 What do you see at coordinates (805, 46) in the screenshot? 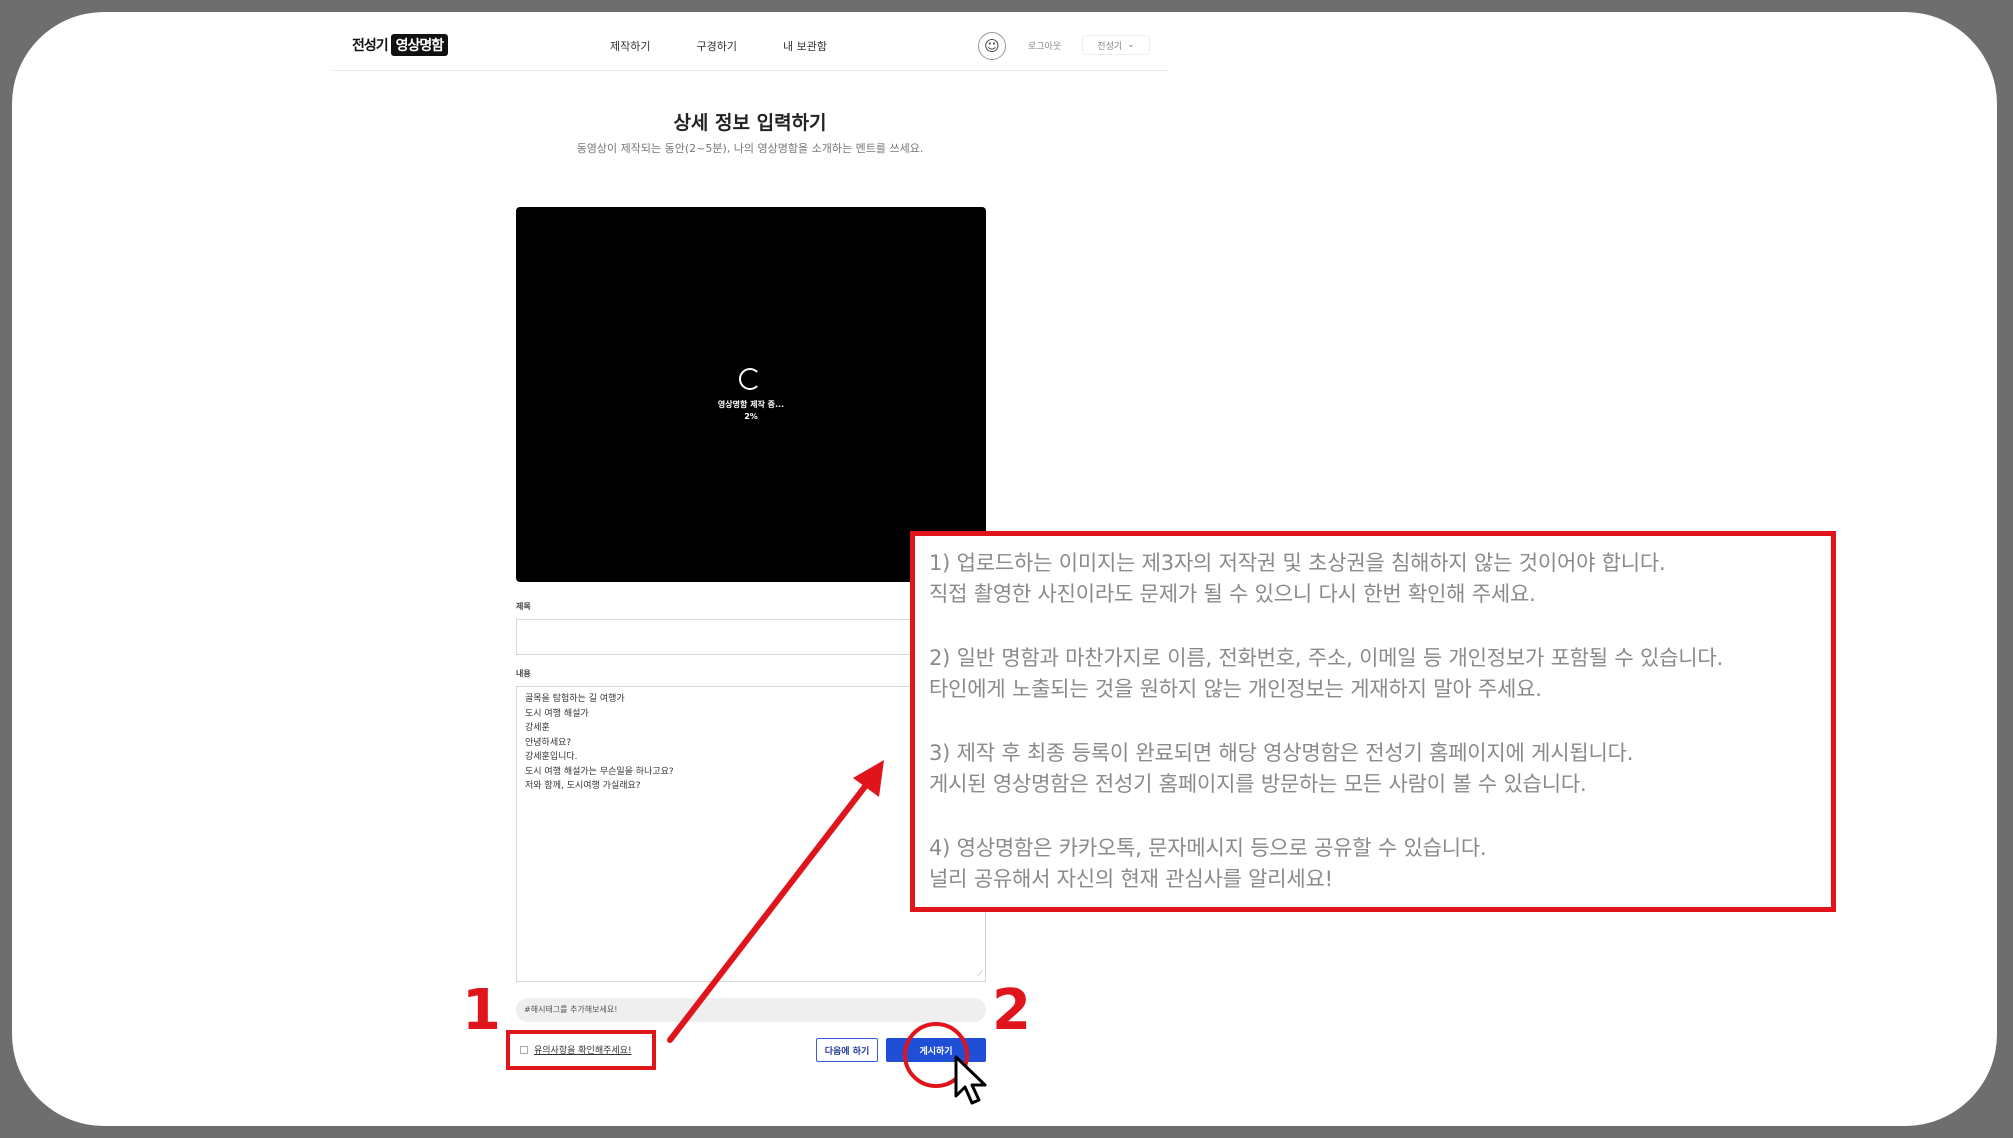
I see `nav-my-storage: 내 보관함` at bounding box center [805, 46].